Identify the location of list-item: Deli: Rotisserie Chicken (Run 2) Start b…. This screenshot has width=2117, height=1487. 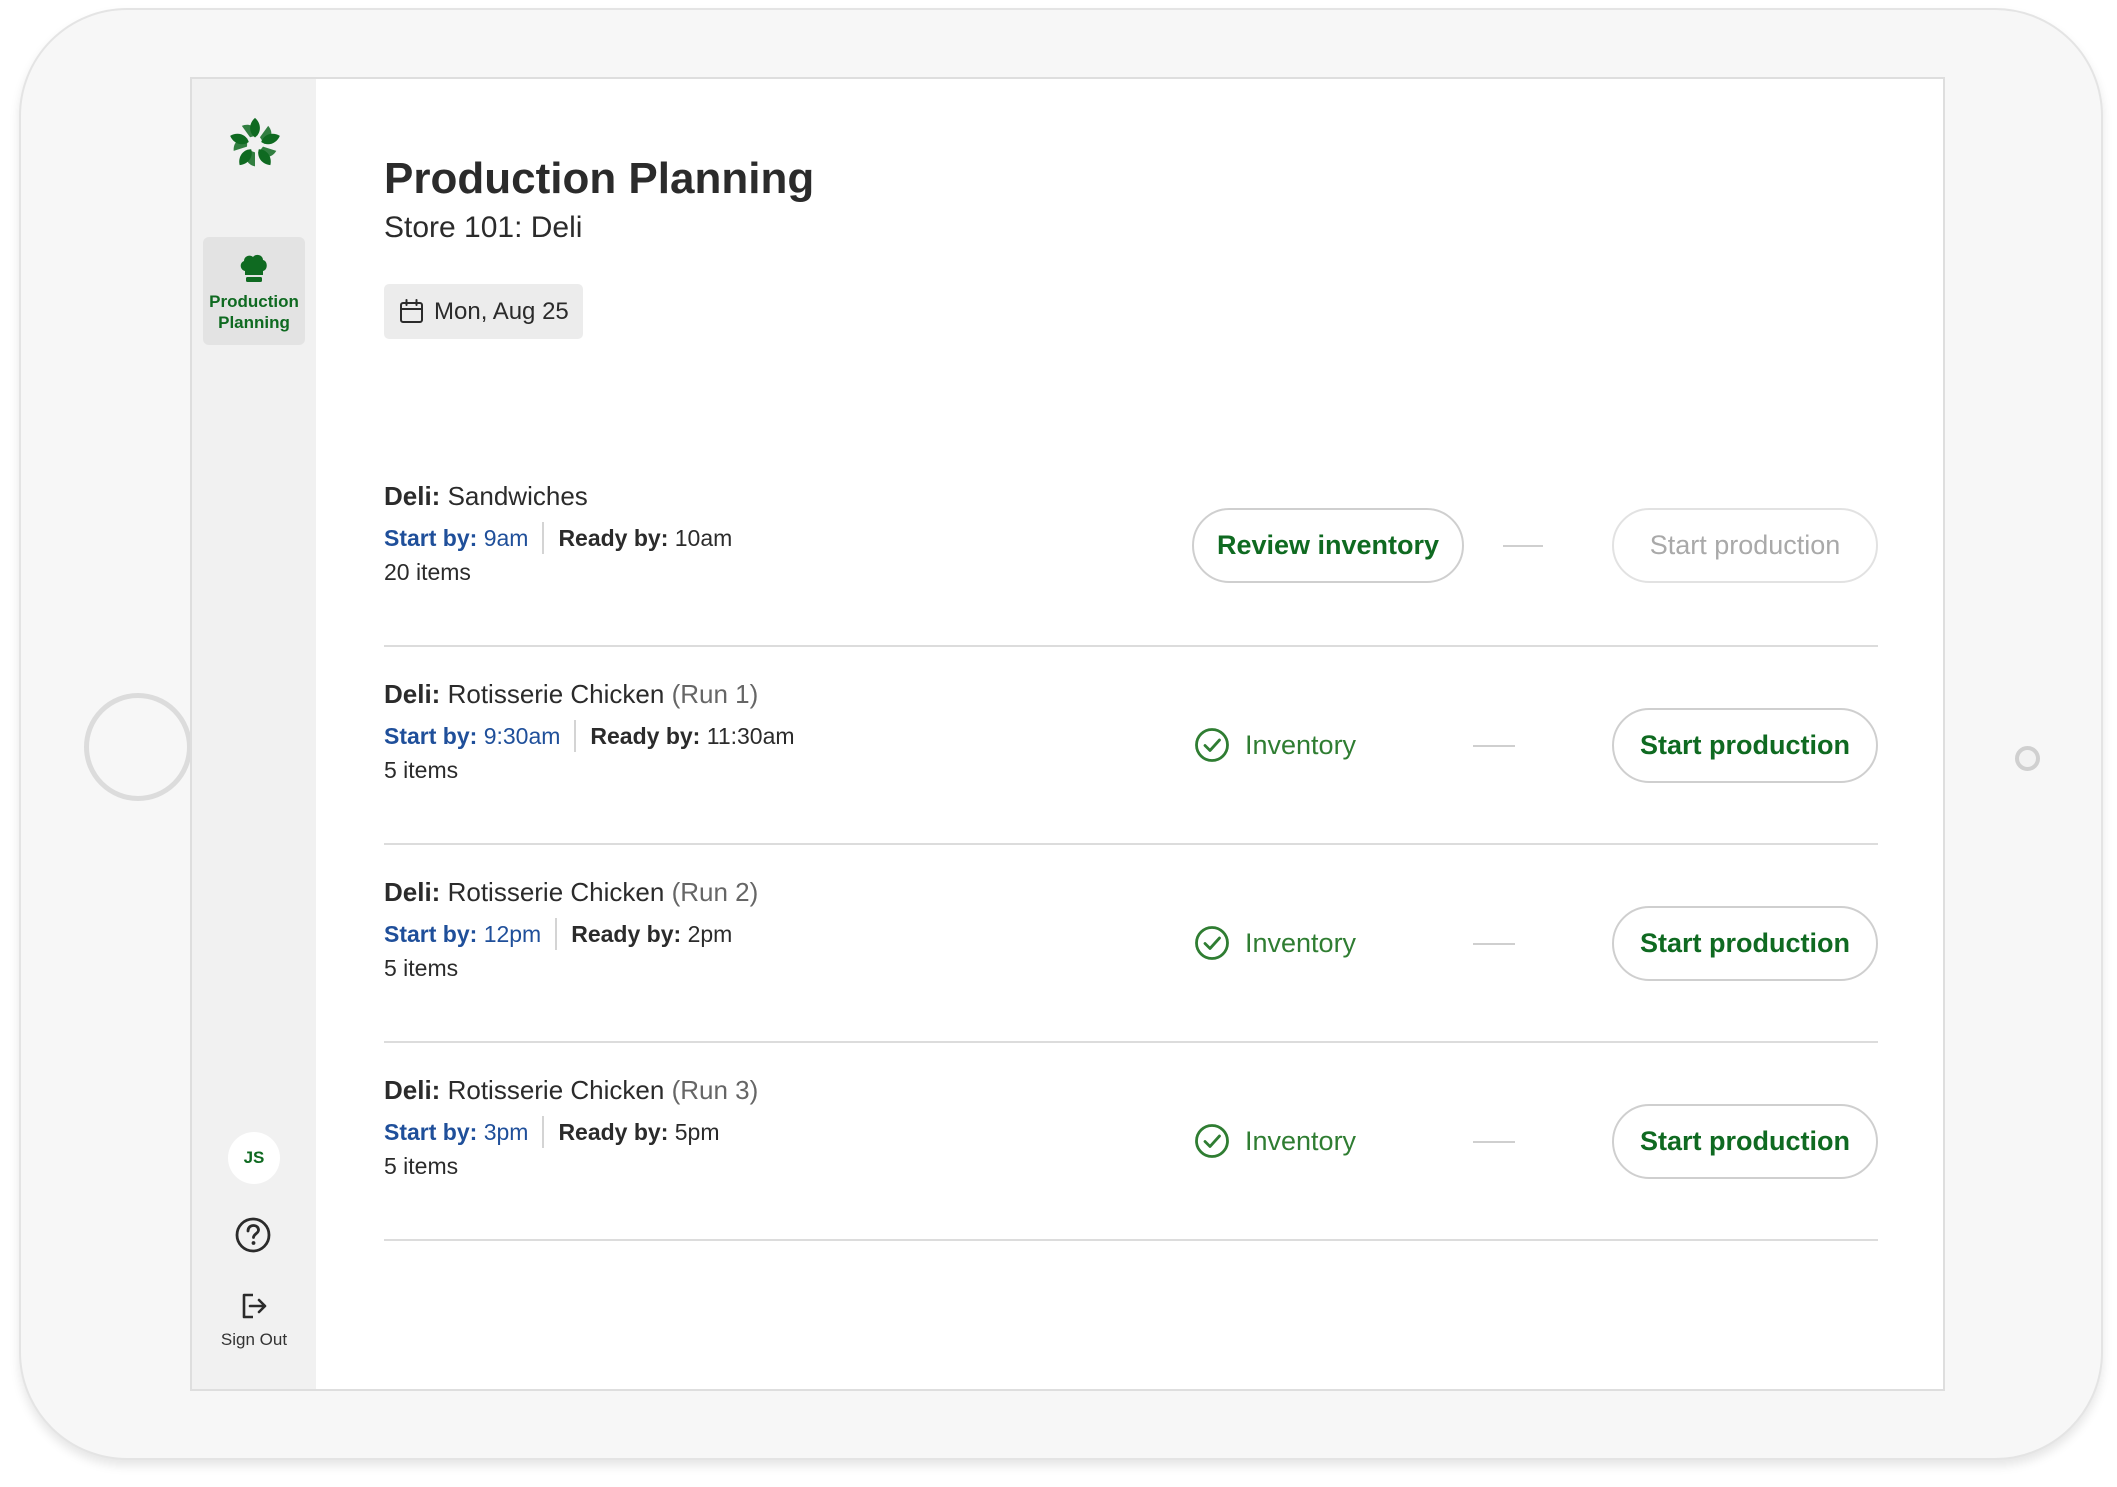
(1131, 944).